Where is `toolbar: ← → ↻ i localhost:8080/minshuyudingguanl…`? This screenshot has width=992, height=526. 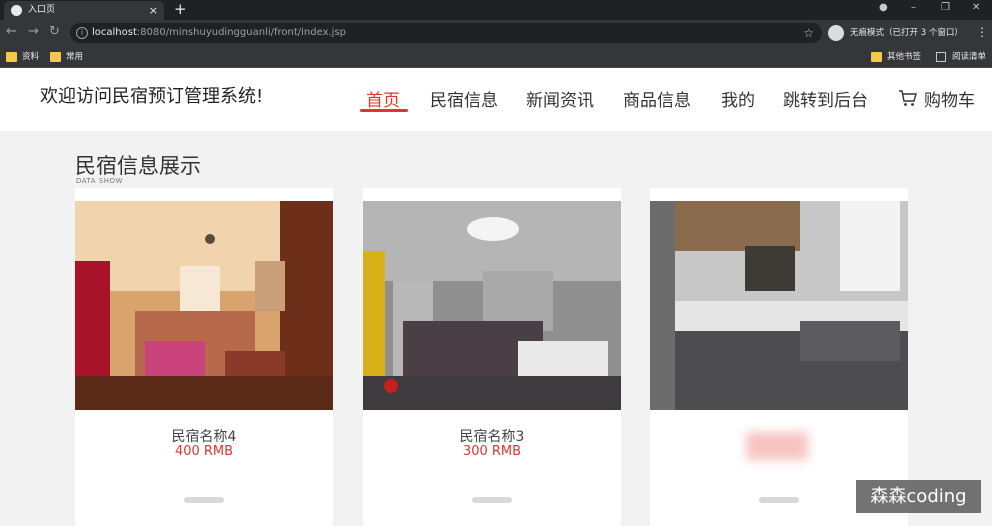 toolbar: ← → ↻ i localhost:8080/minshuyudingguanl… is located at coordinates (496, 33).